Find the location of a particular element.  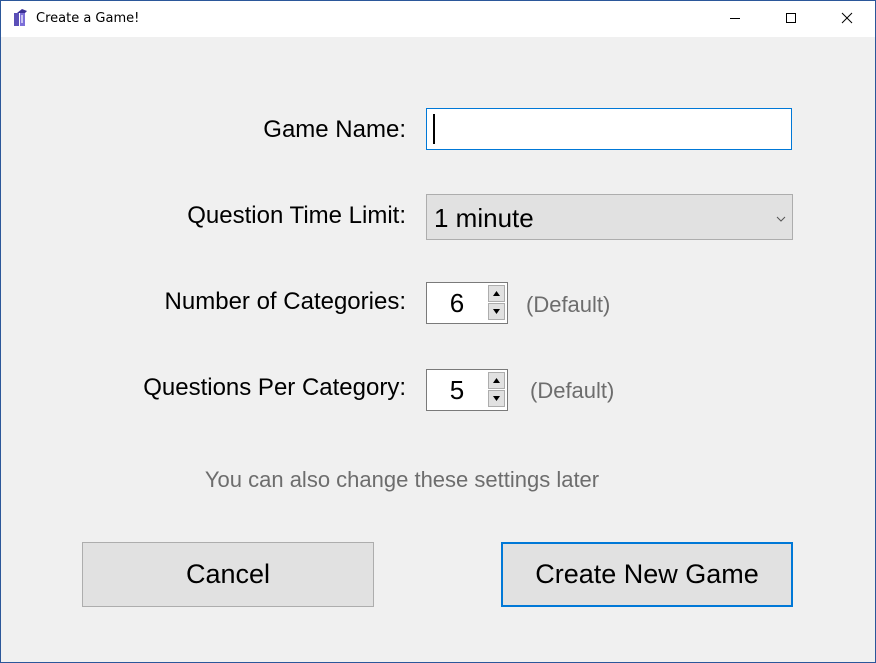

text-caret is located at coordinates (434, 129).